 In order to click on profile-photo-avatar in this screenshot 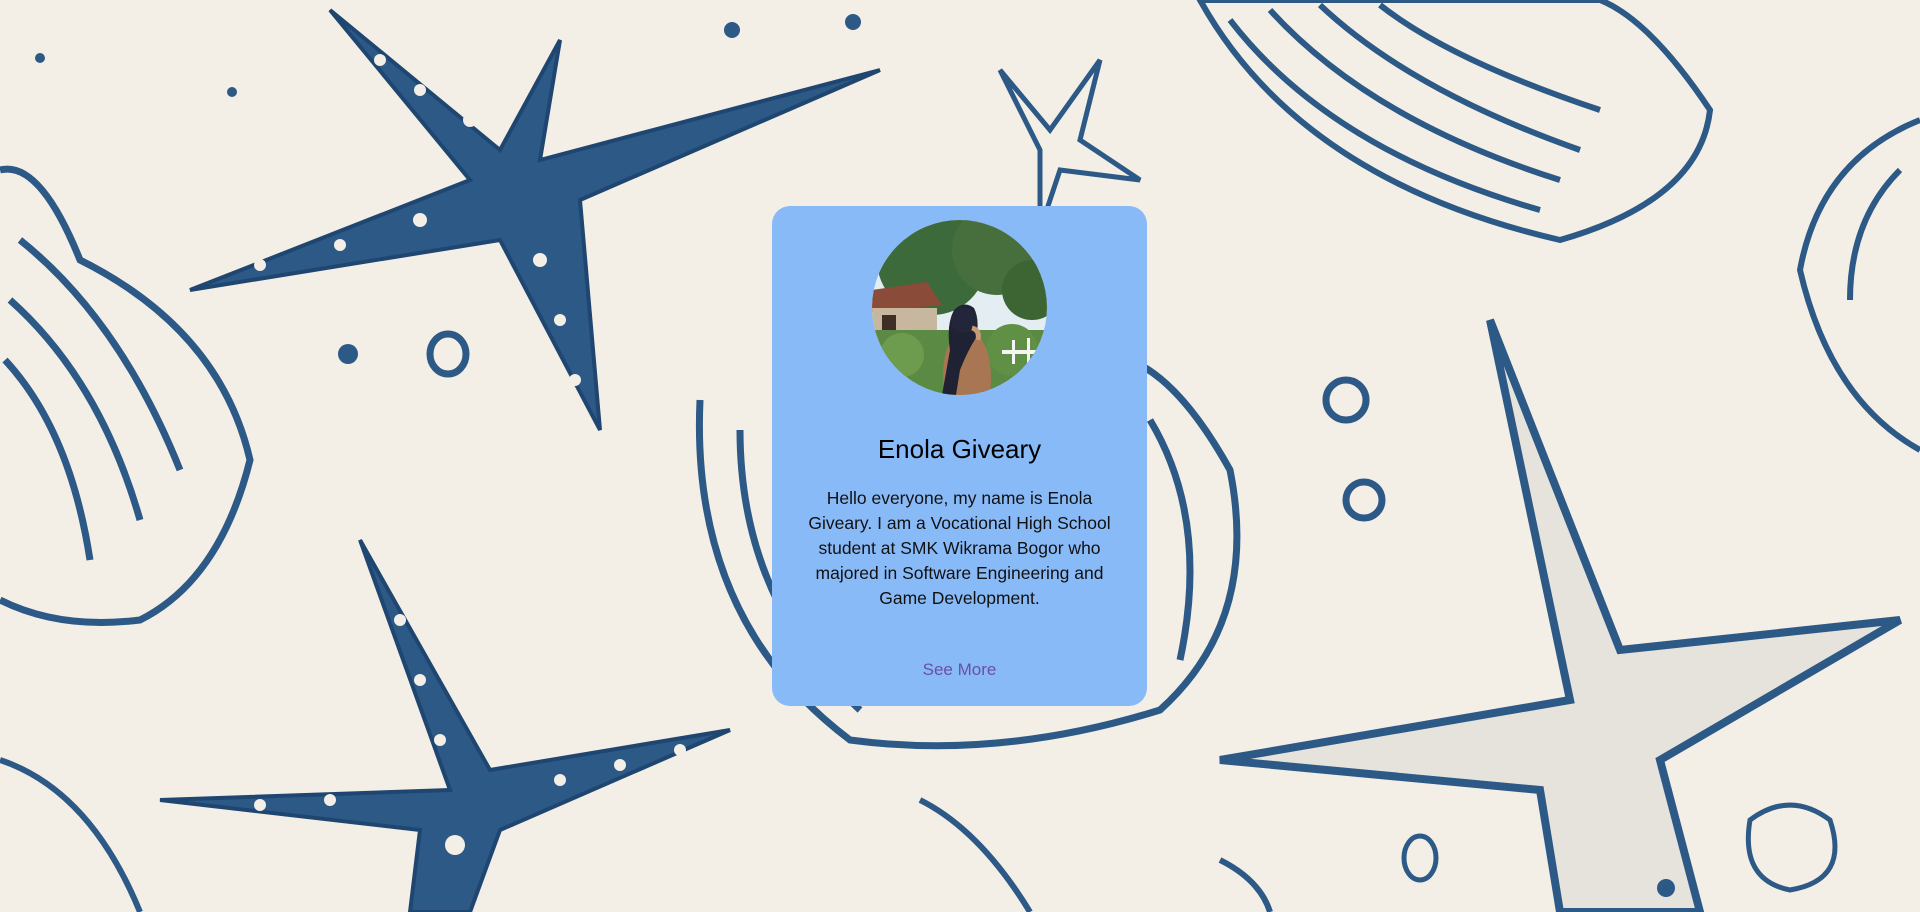, I will do `click(959, 307)`.